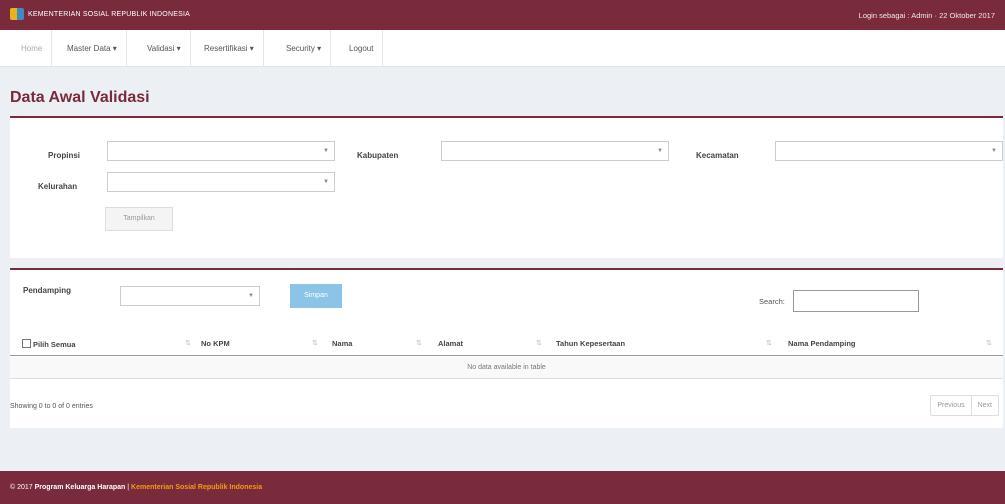 The width and height of the screenshot is (1005, 504). I want to click on propinsi-select: ▼, so click(221, 151).